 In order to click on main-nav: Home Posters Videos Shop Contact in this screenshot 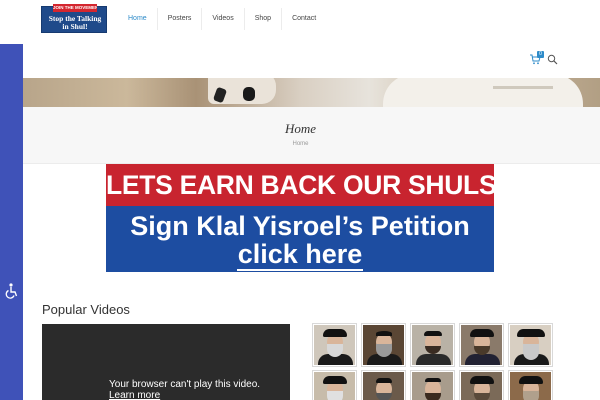, I will do `click(222, 19)`.